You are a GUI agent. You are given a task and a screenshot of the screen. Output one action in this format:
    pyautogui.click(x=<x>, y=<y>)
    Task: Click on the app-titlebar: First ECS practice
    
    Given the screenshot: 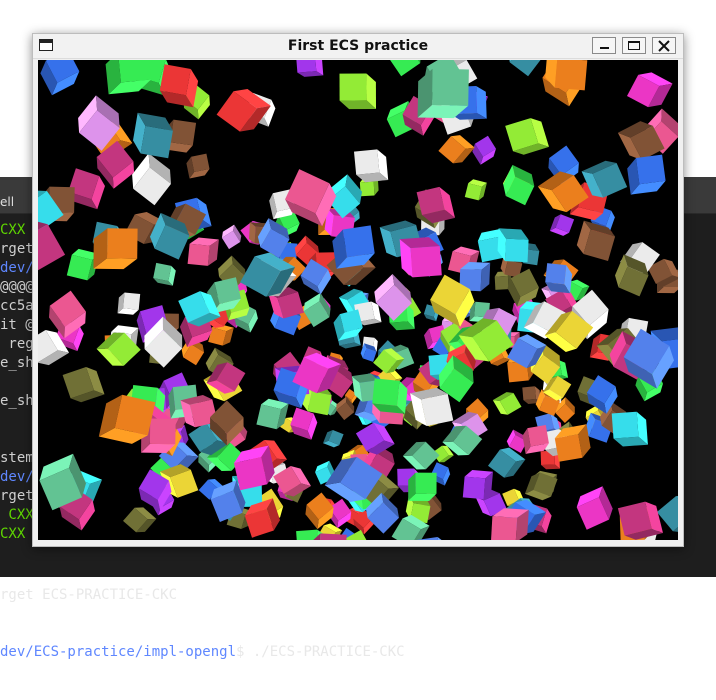 What is the action you would take?
    pyautogui.click(x=358, y=46)
    